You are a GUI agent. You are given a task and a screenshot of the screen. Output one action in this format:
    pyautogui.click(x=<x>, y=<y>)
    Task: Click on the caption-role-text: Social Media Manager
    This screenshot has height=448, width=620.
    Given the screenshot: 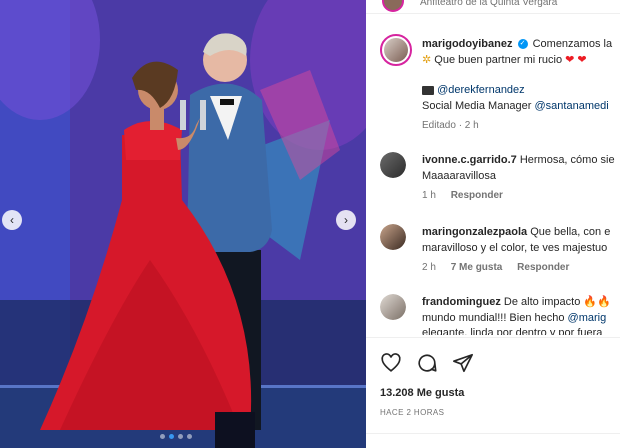 What is the action you would take?
    pyautogui.click(x=477, y=106)
    